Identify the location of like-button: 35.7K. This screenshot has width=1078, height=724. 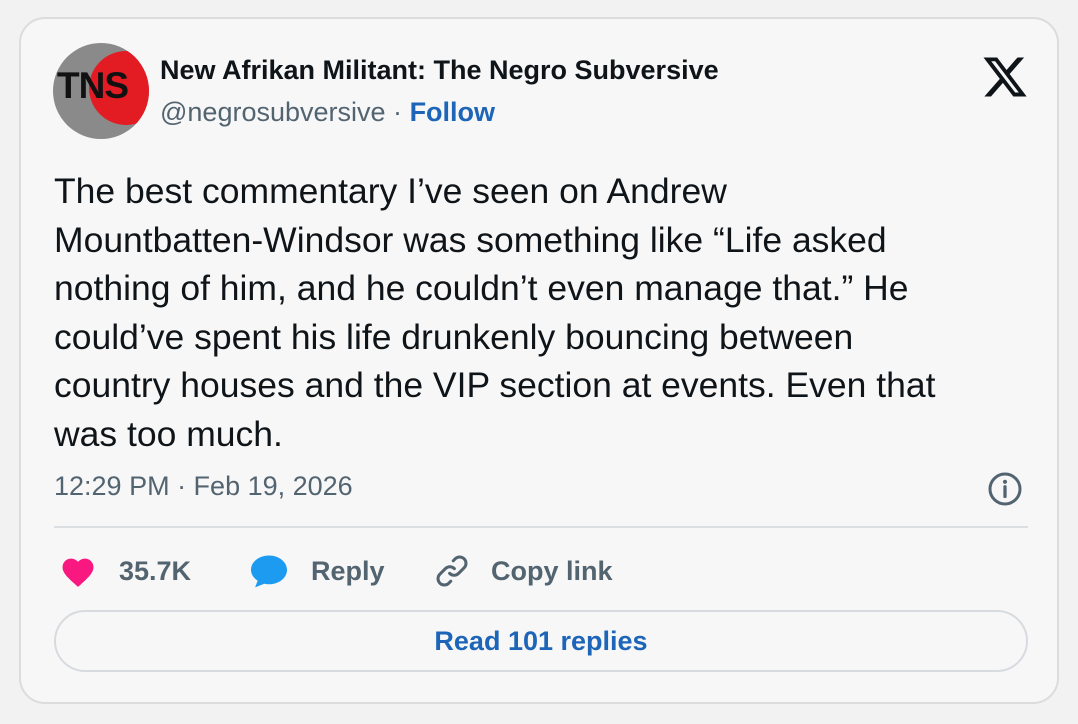
(125, 571).